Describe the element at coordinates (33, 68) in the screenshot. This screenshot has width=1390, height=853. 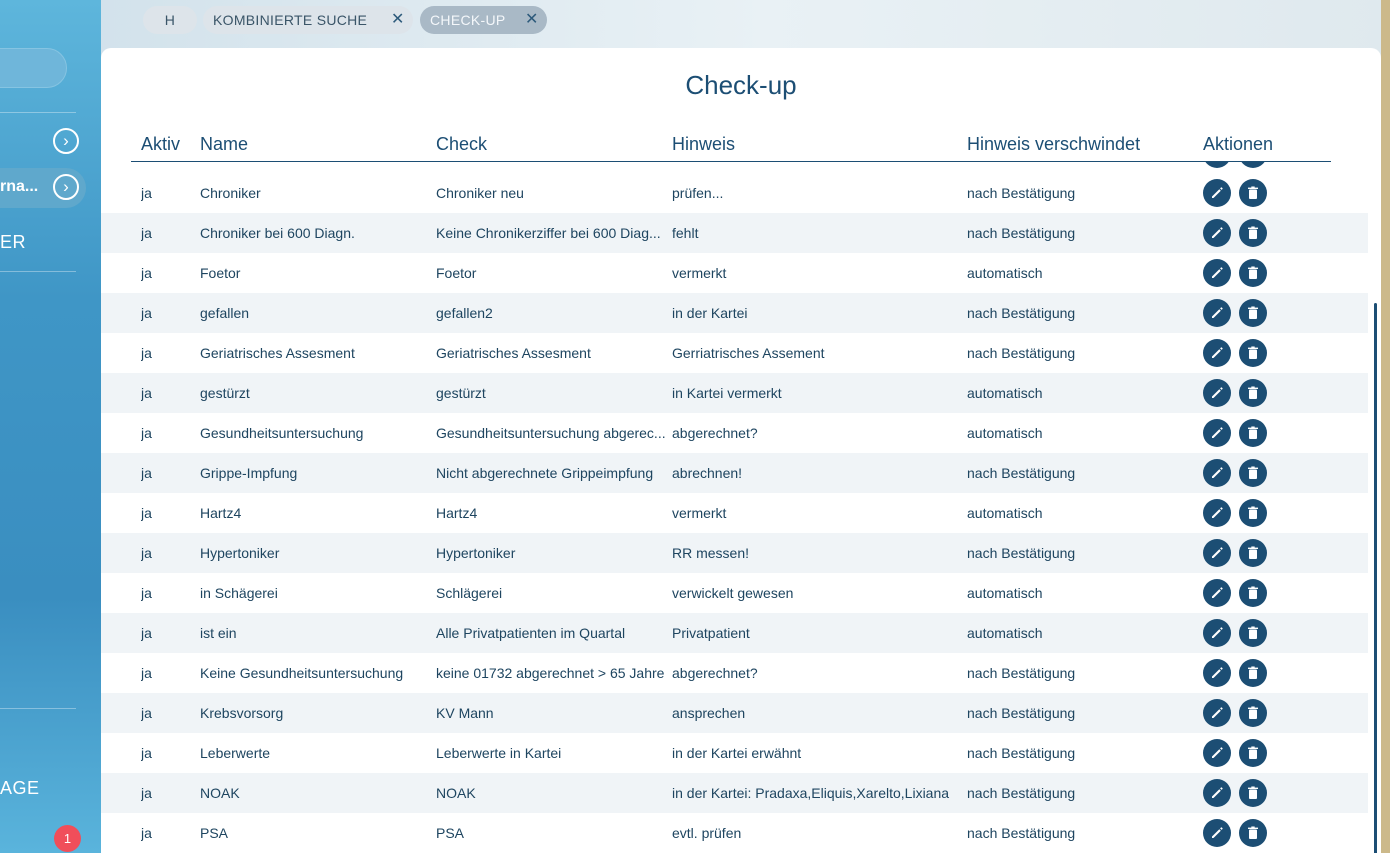
I see `sidebar-search-input` at that location.